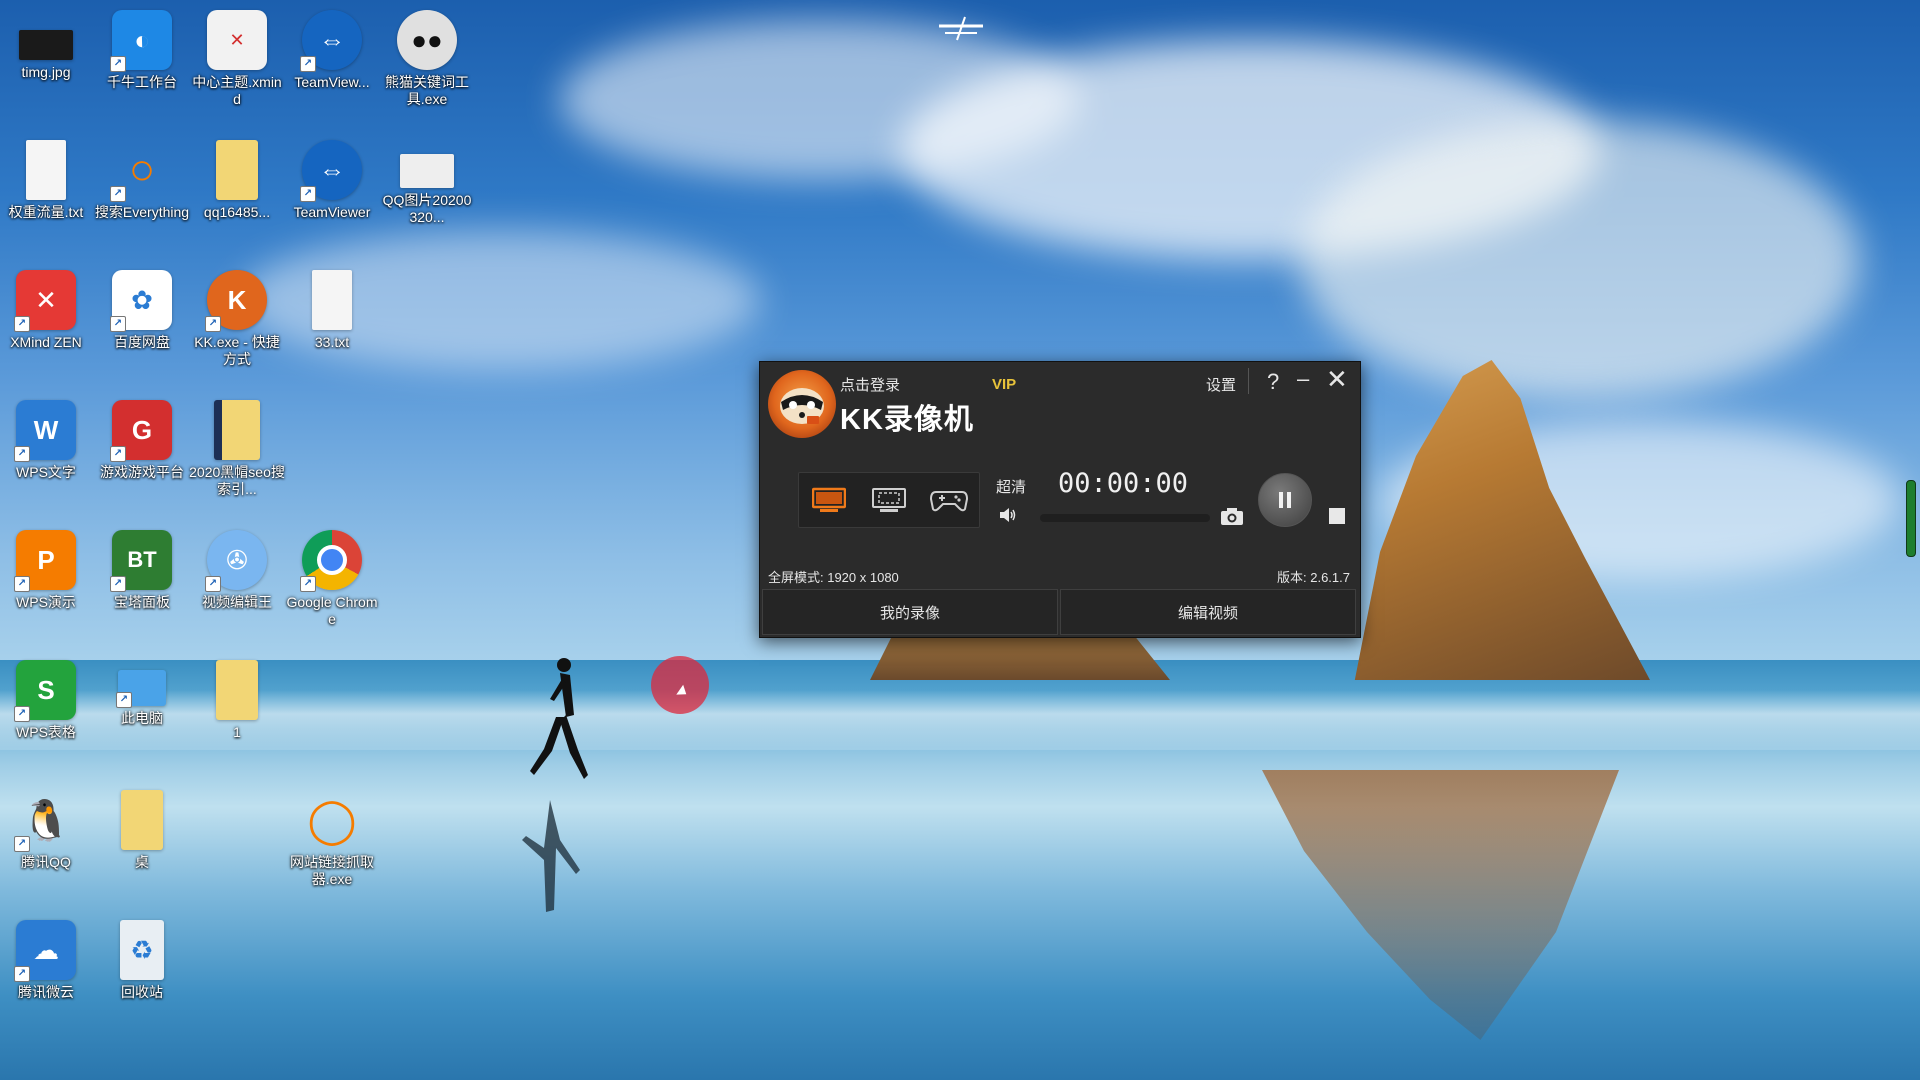 This screenshot has width=1920, height=1080. I want to click on desktop-icon-wps-spreadsheet: S ↗ WPS表格, so click(47, 700).